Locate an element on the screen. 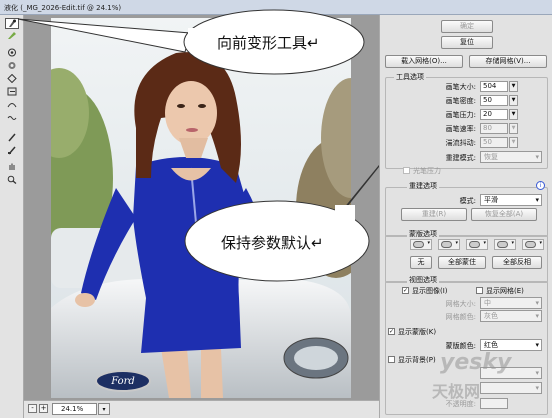  watermark-chinese: 天极网 is located at coordinates (456, 391).